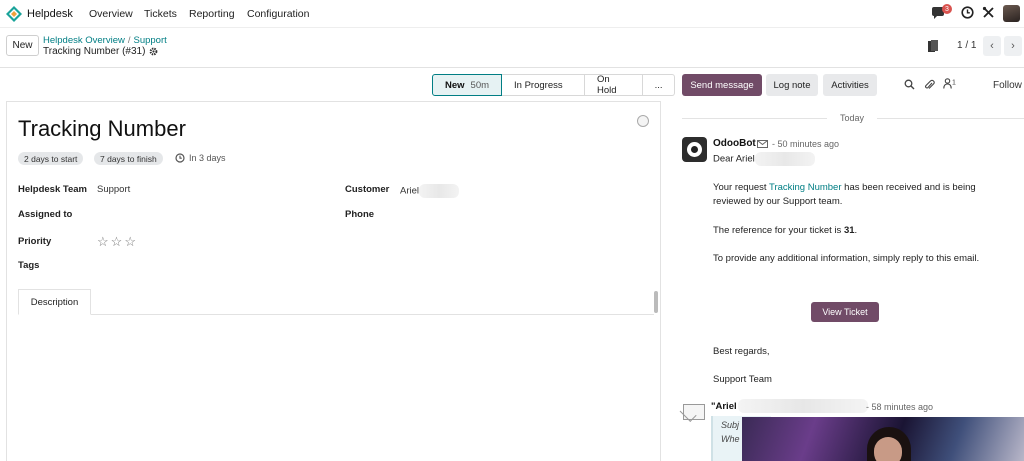  I want to click on odoobot-avatar, so click(694, 149).